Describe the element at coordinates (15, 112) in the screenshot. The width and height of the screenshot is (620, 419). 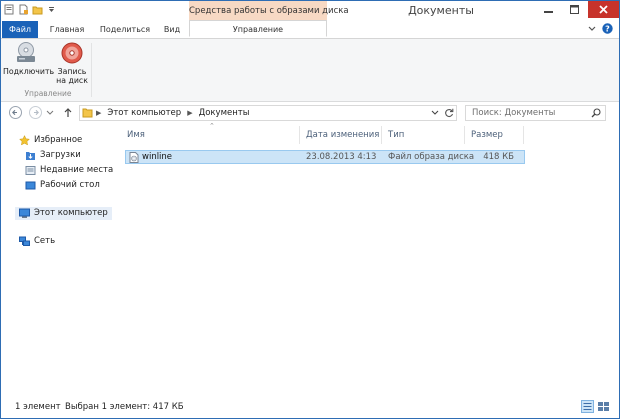
I see `back-button` at that location.